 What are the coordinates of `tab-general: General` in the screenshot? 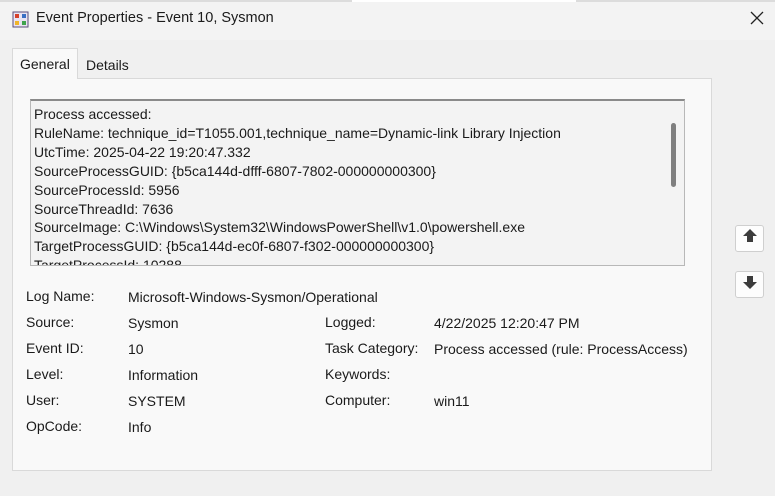 It's located at (45, 63).